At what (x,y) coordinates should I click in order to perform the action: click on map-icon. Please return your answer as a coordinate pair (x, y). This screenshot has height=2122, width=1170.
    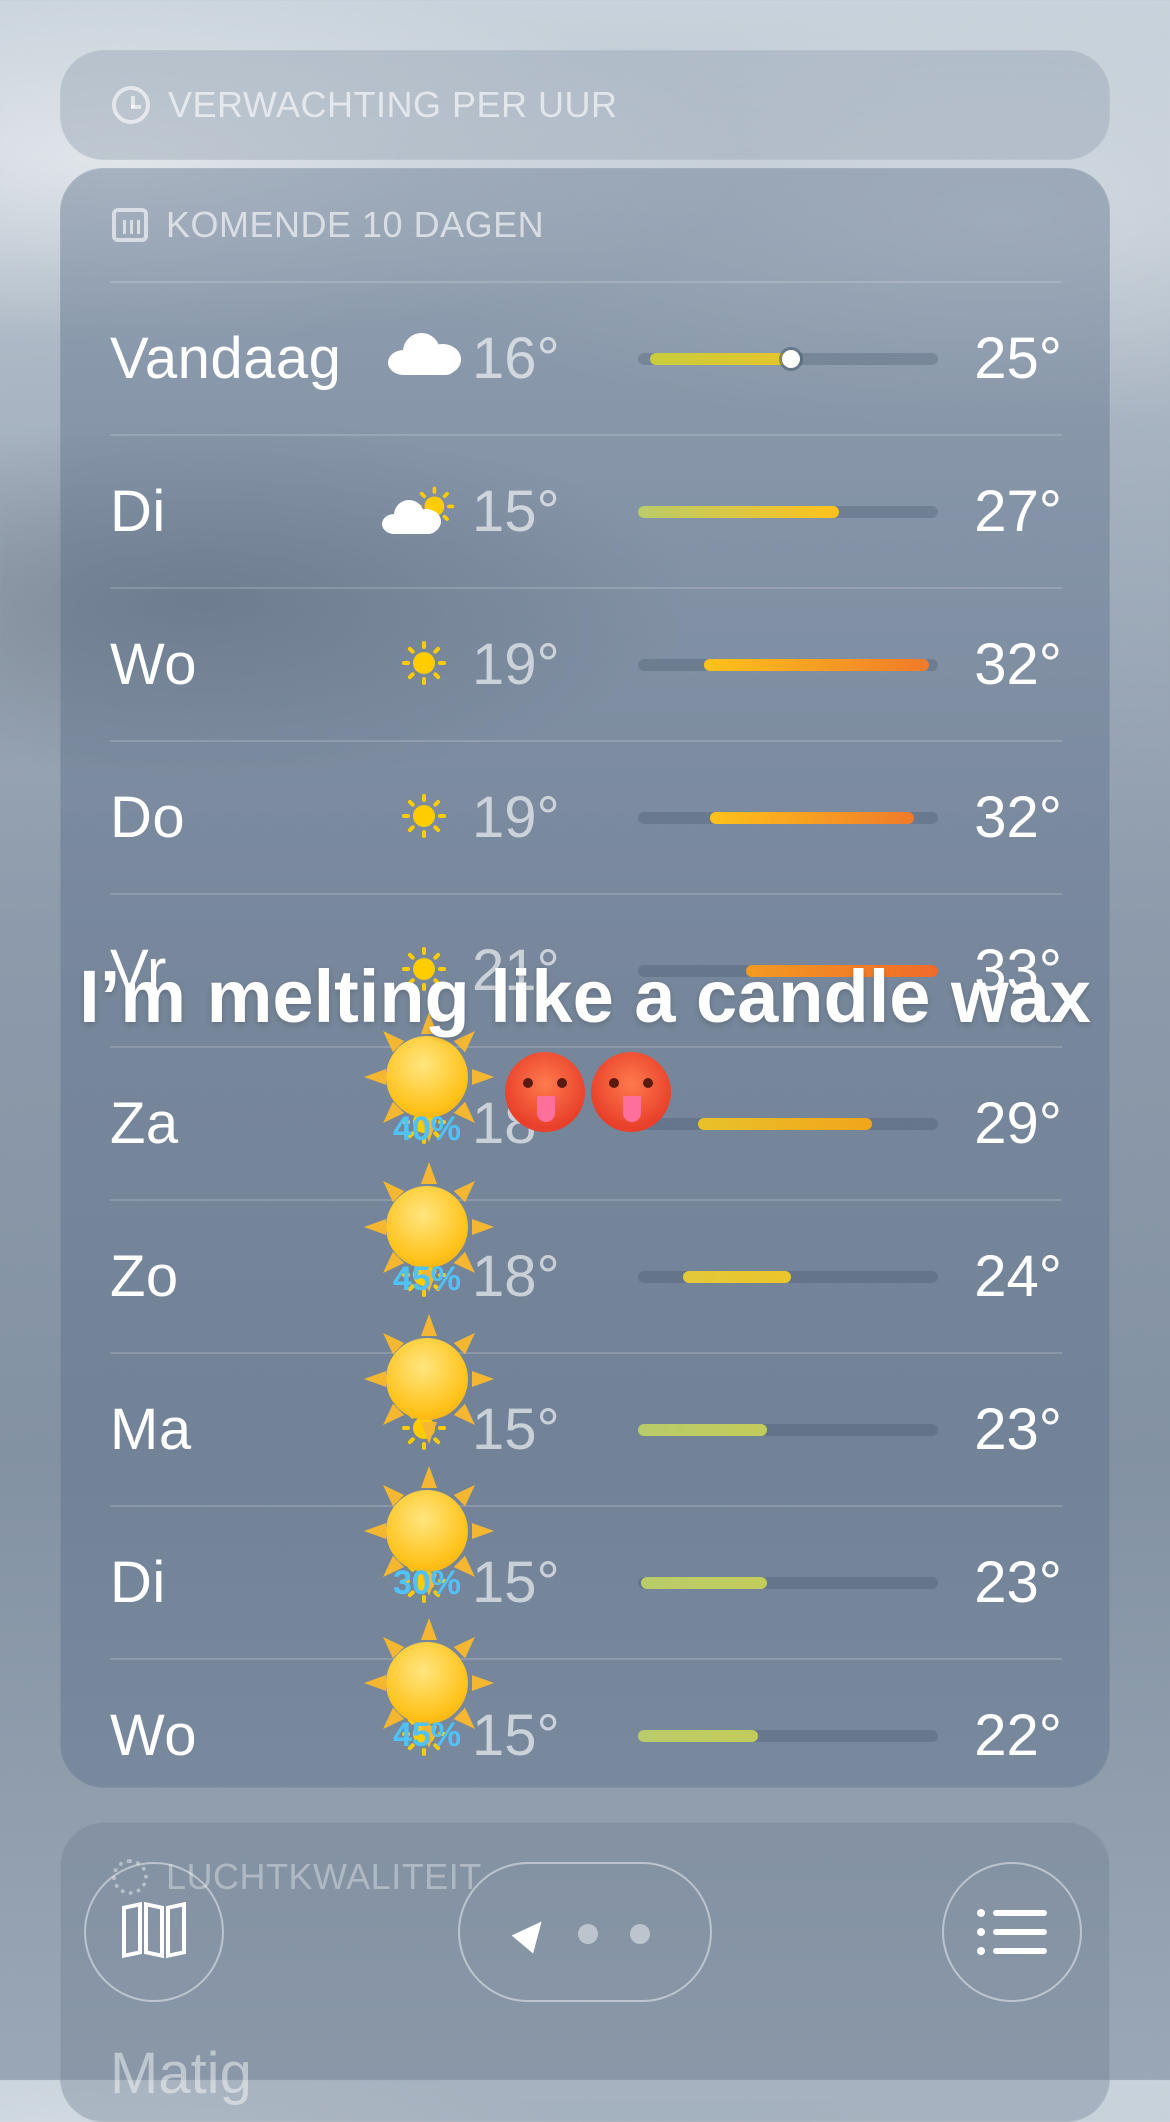
    Looking at the image, I should click on (154, 1930).